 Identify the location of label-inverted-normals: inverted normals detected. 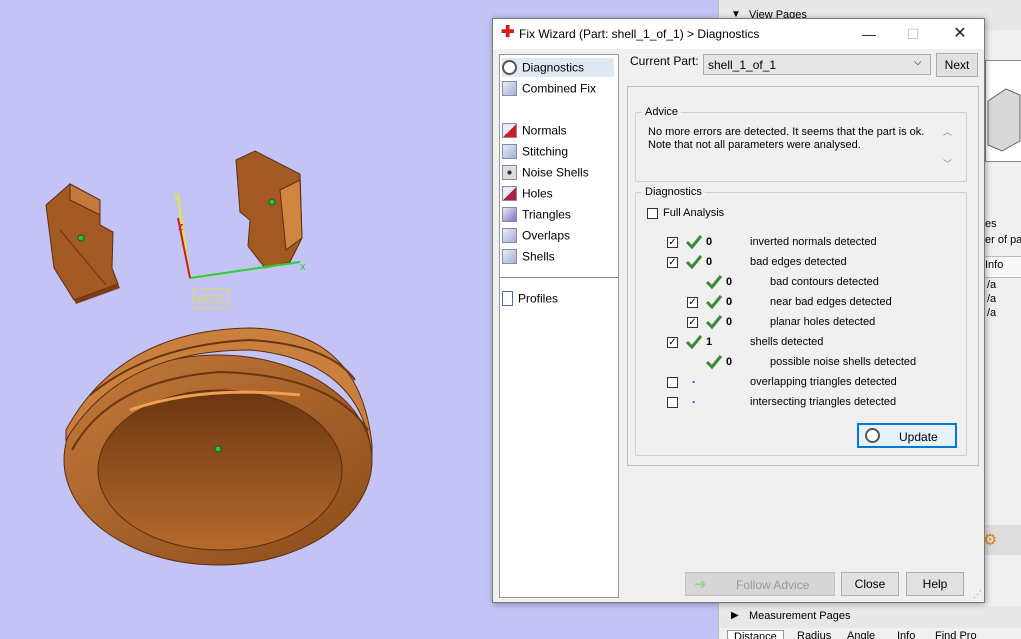
(813, 242).